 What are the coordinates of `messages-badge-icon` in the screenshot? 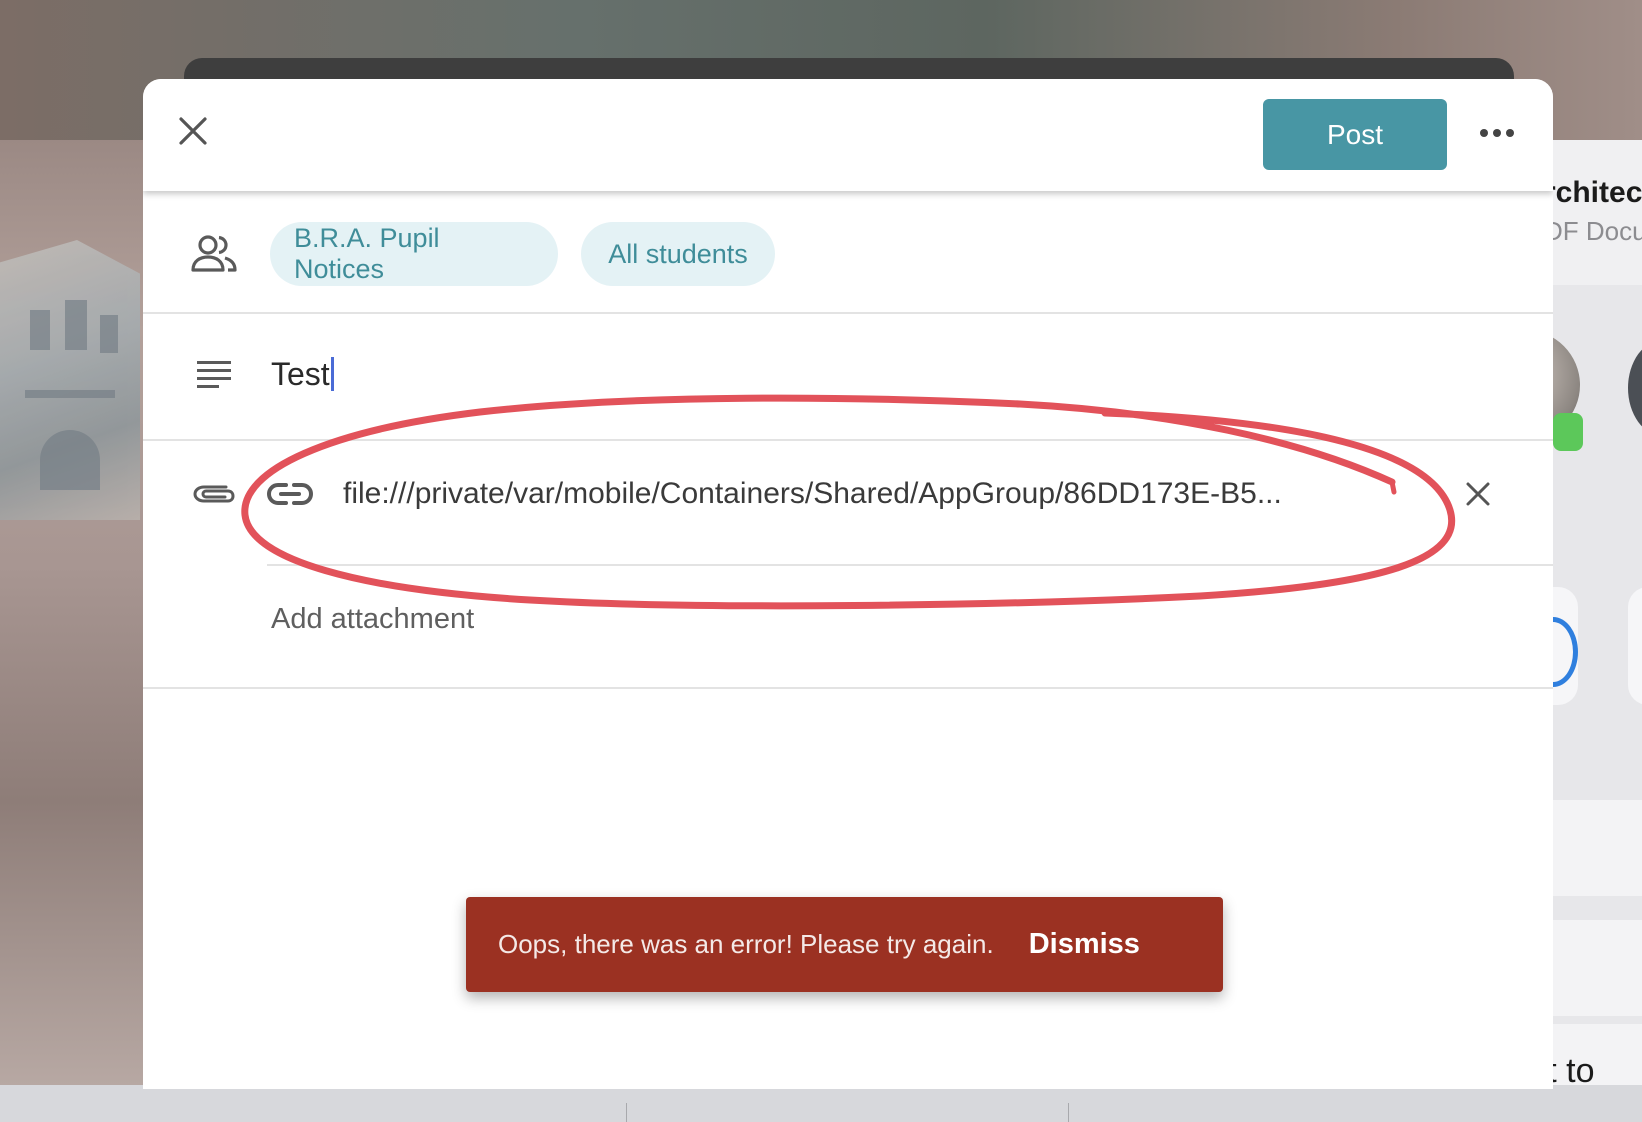 It's located at (1568, 432).